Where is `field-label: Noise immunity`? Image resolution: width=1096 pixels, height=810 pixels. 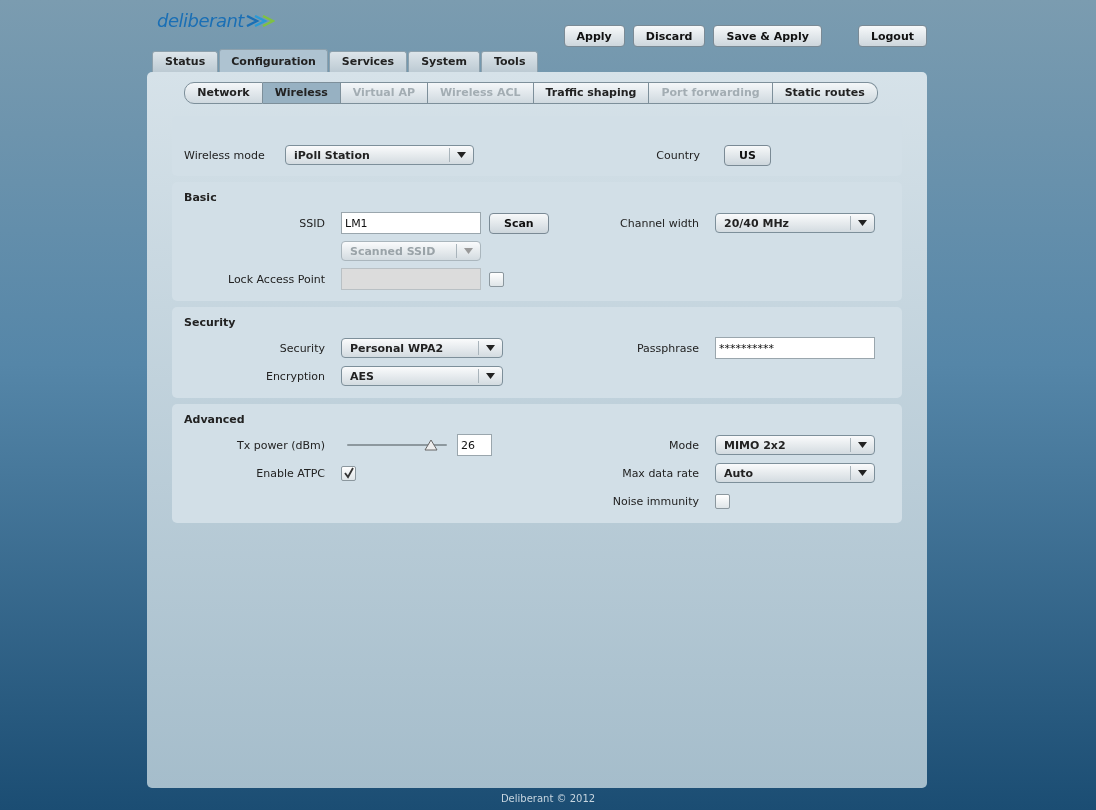 field-label: Noise immunity is located at coordinates (655, 501).